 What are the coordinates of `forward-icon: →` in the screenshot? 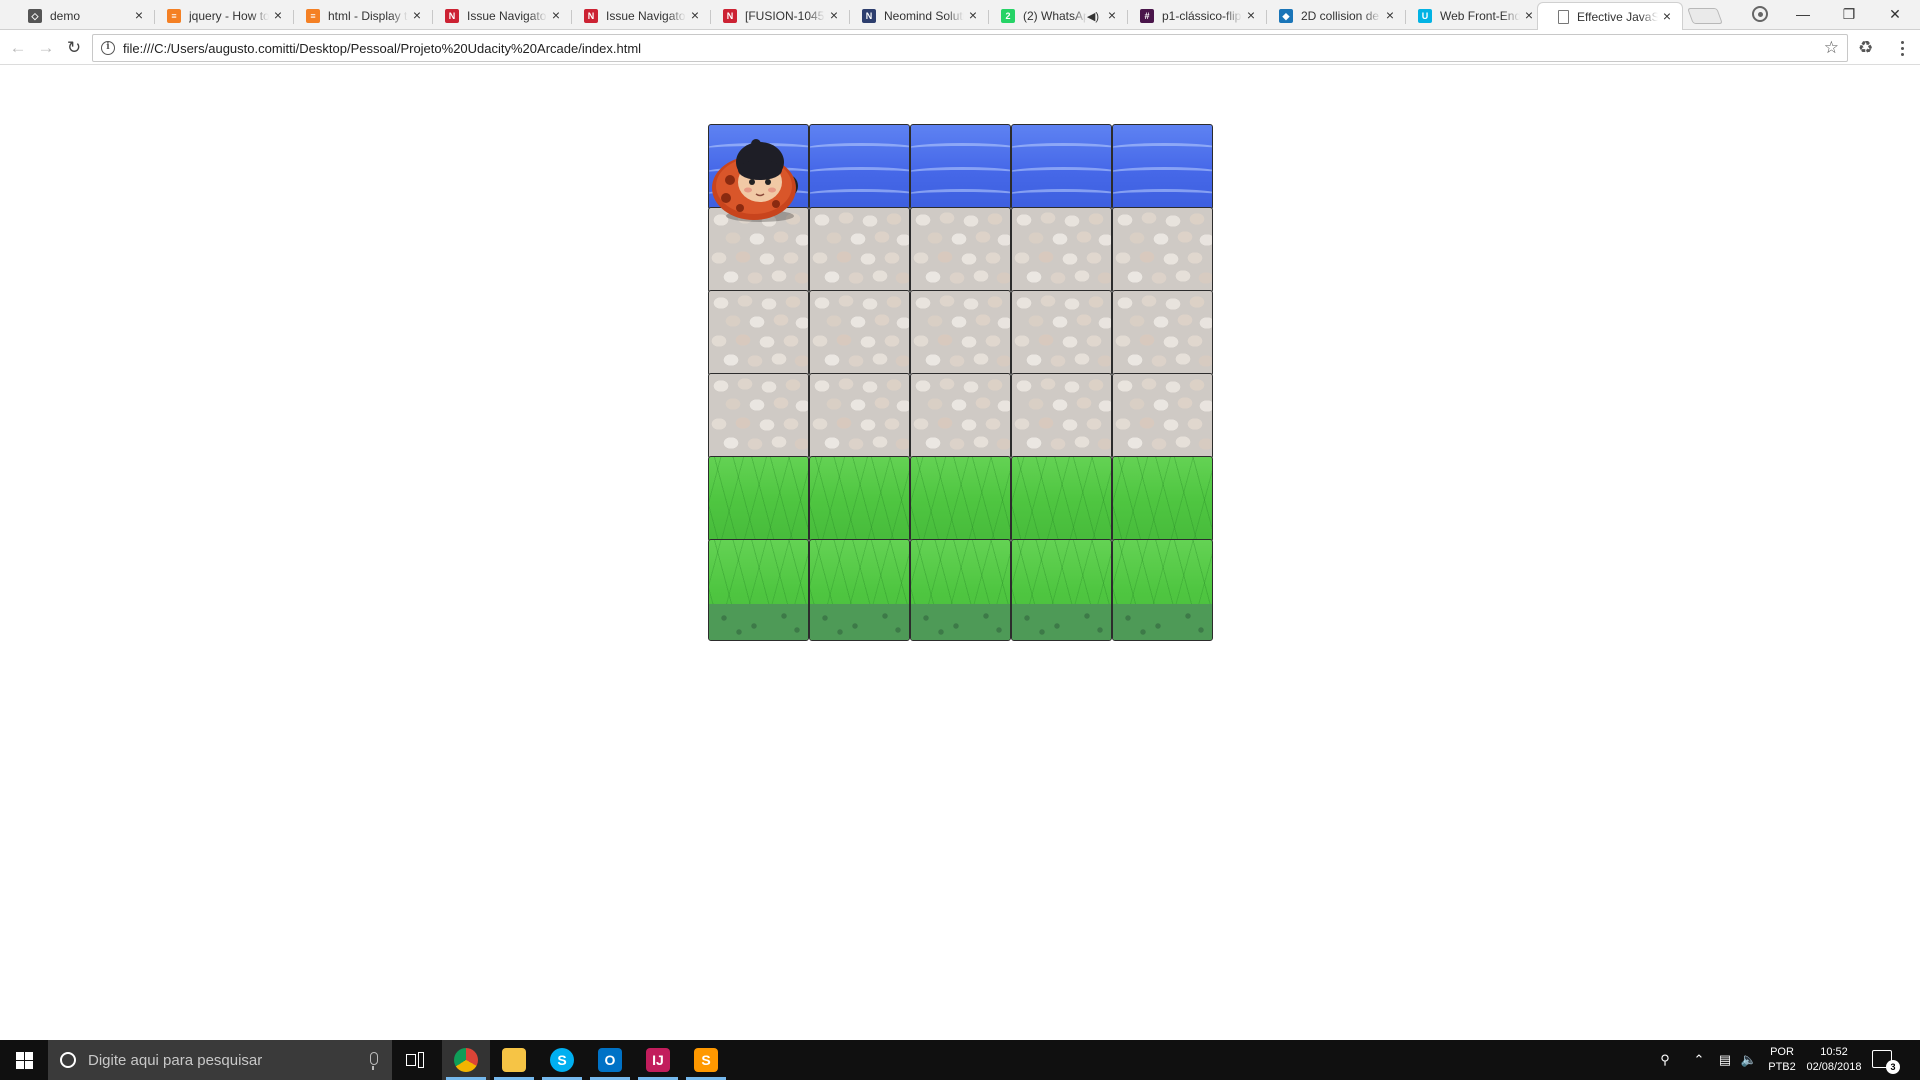 It's located at (46, 48).